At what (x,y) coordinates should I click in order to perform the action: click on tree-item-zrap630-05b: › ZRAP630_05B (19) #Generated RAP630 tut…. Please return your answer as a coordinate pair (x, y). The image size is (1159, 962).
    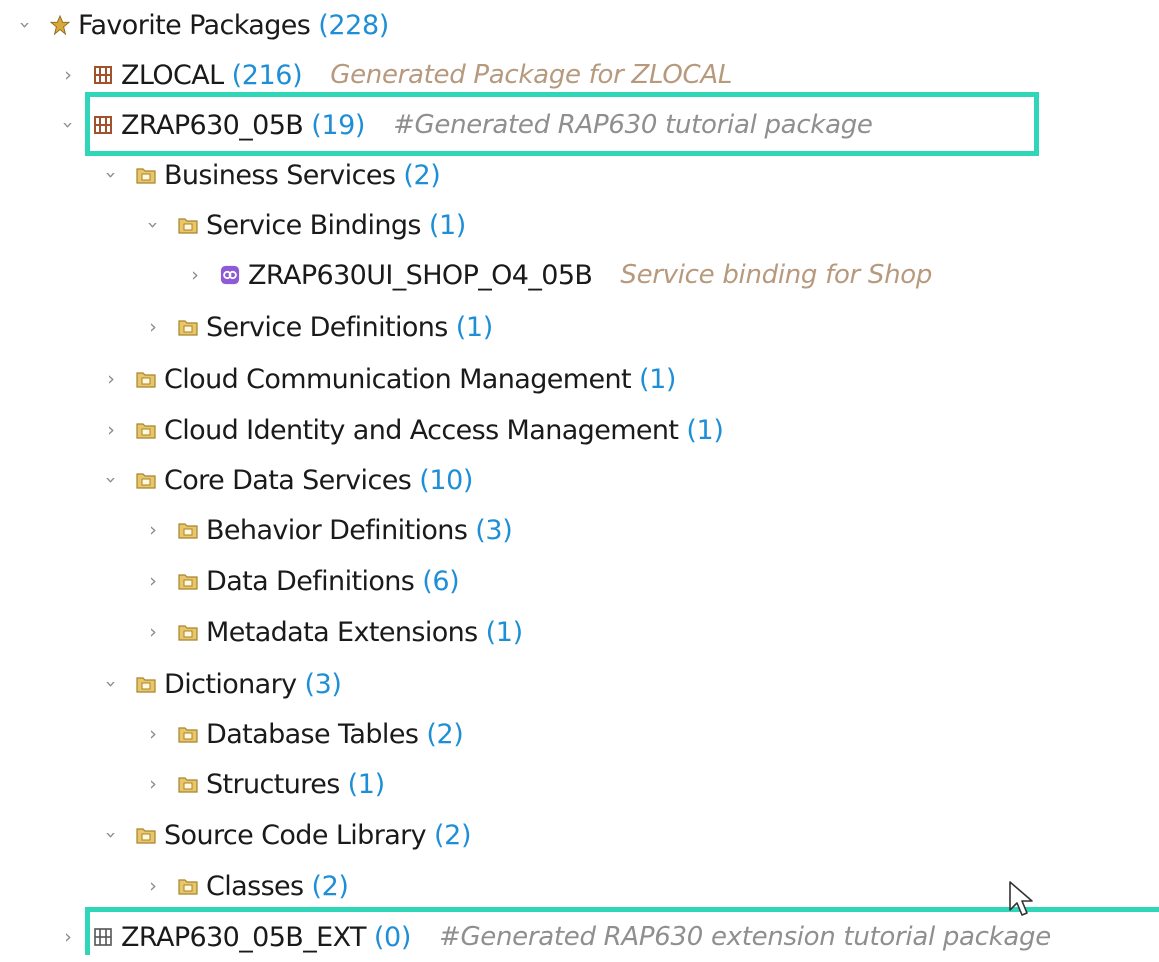
    Looking at the image, I should click on (464, 125).